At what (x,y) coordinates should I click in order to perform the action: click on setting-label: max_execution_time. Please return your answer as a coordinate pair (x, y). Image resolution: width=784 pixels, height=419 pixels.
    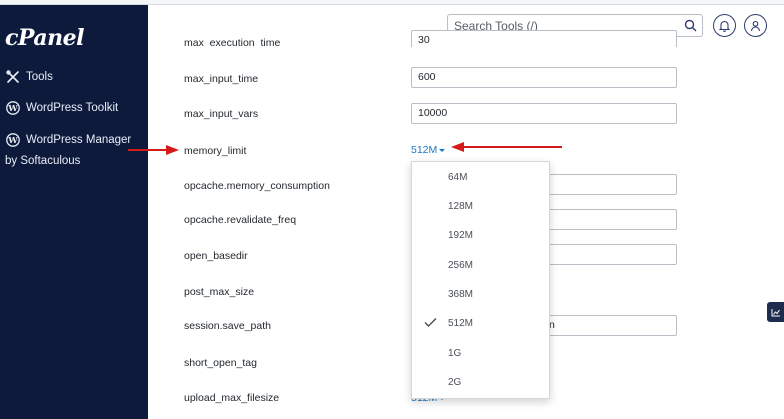
    Looking at the image, I should click on (232, 42).